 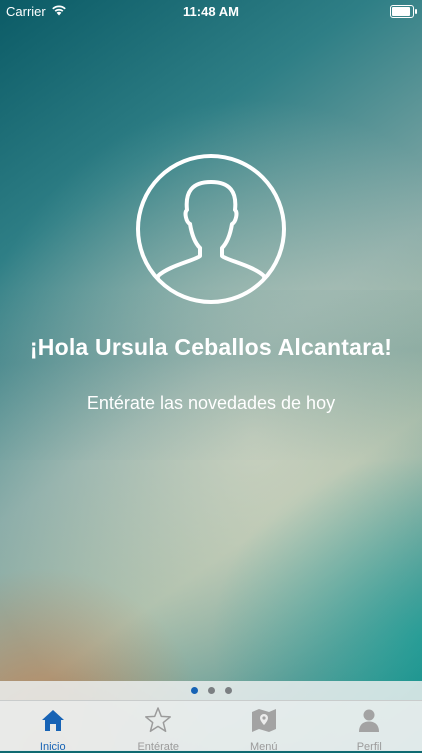 I want to click on tab-inicio: Inicio, so click(x=53, y=726).